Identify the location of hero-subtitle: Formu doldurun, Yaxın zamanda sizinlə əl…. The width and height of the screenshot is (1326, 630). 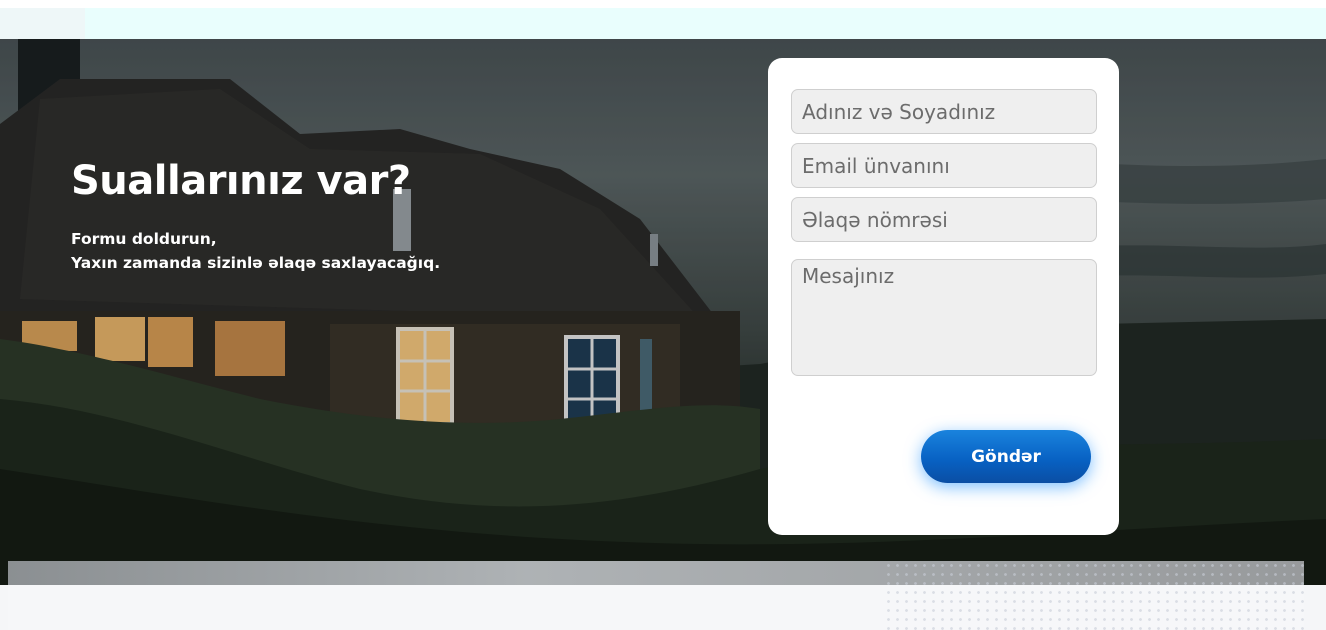
(255, 251).